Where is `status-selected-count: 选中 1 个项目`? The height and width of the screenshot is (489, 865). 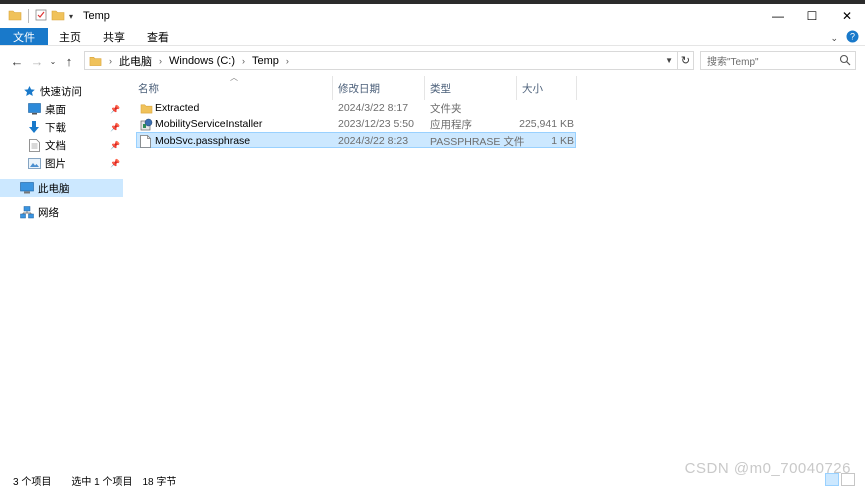
status-selected-count: 选中 1 个项目 is located at coordinates (102, 482).